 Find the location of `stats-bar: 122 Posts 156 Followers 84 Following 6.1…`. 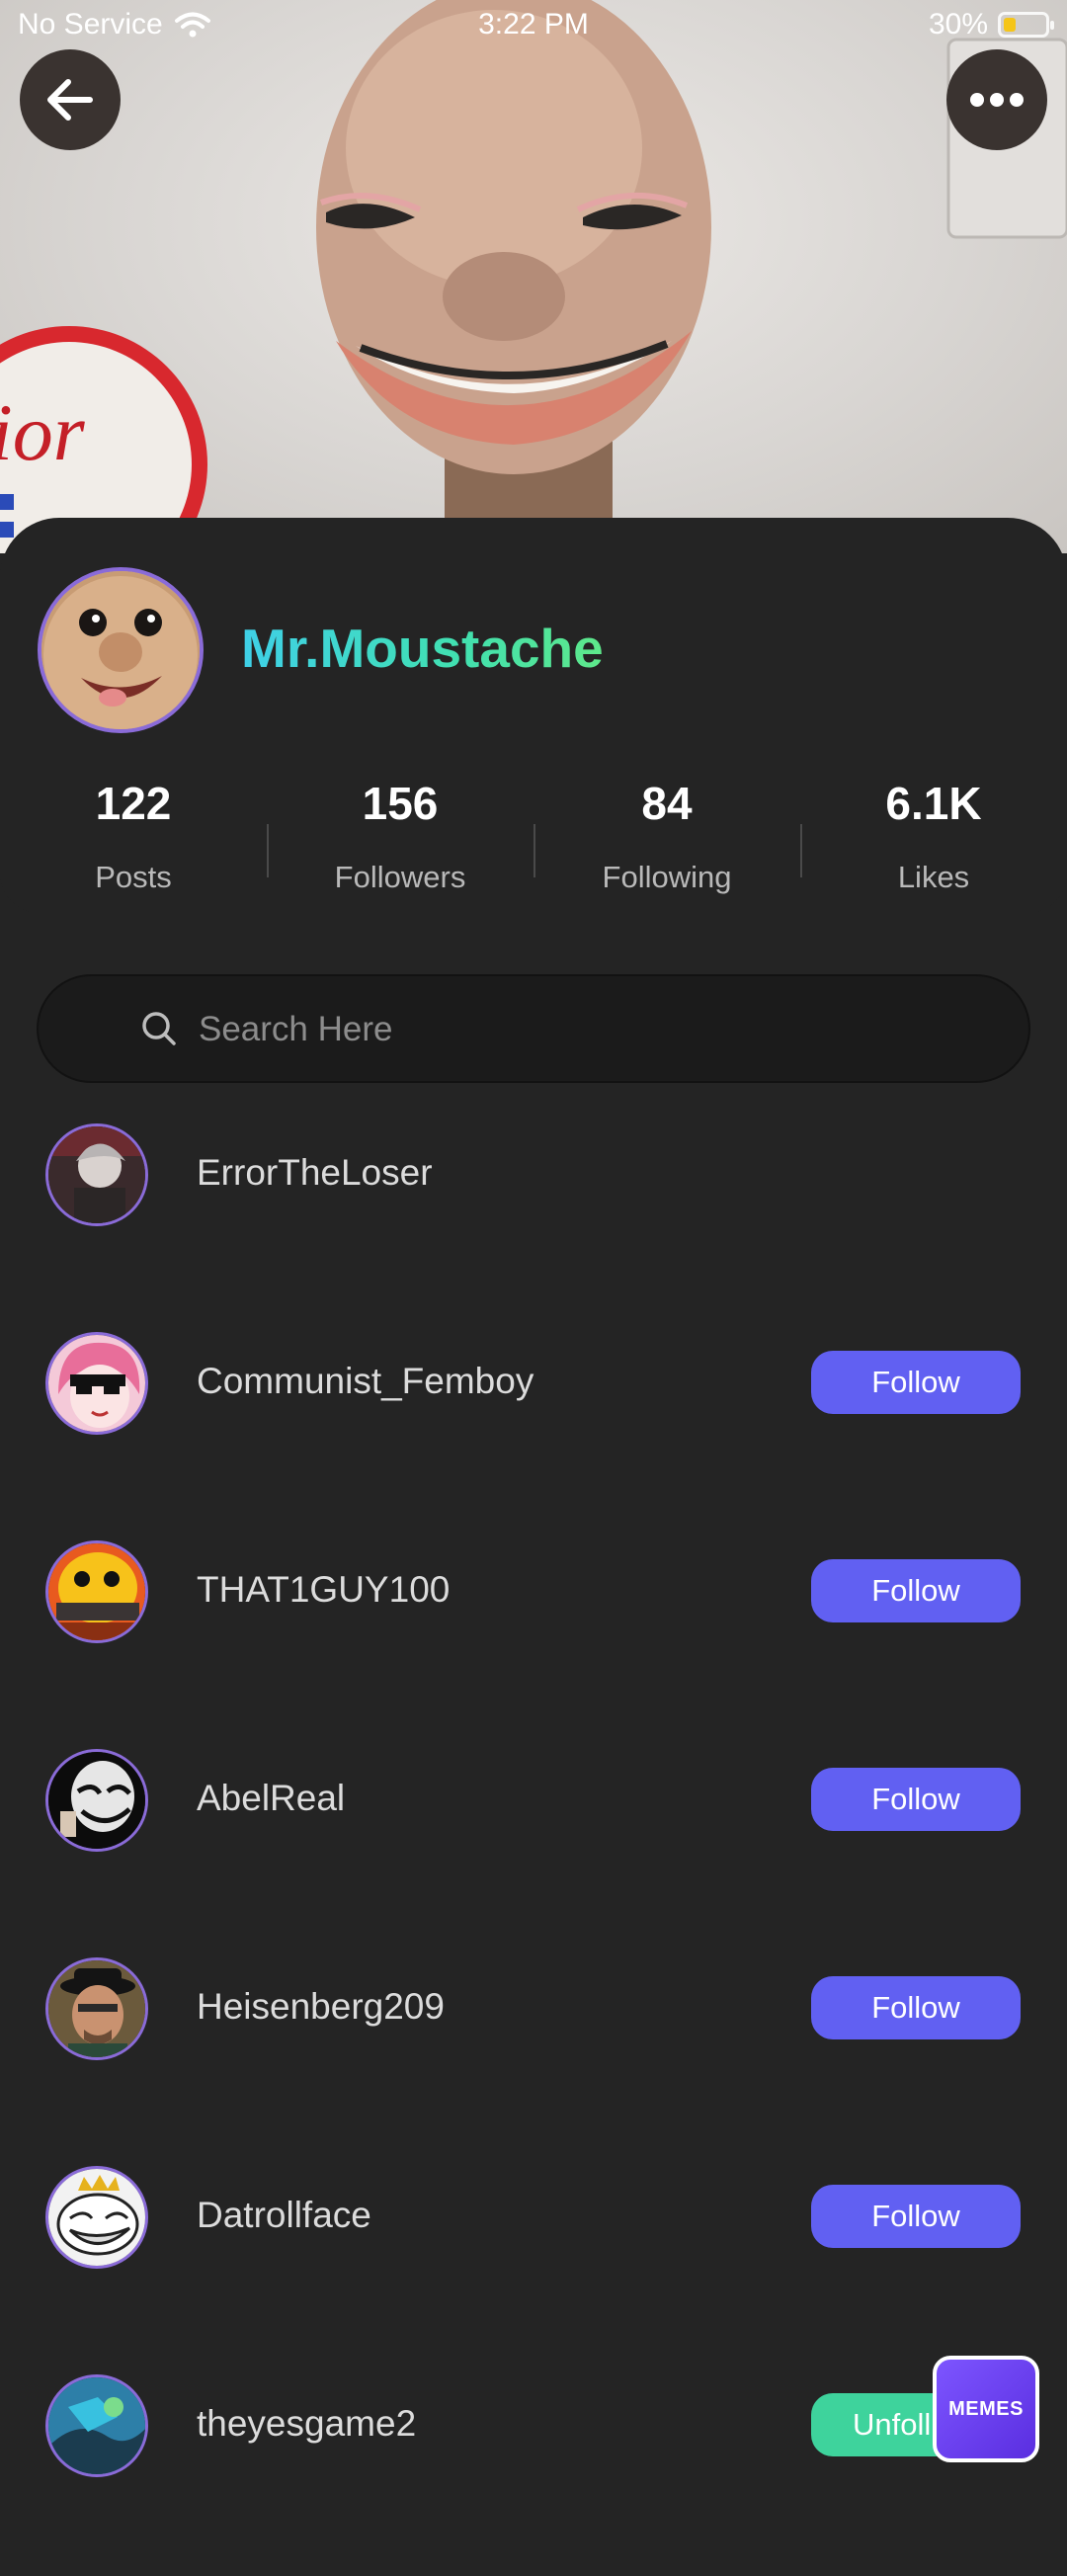

stats-bar: 122 Posts 156 Followers 84 Following 6.1… is located at coordinates (533, 839).